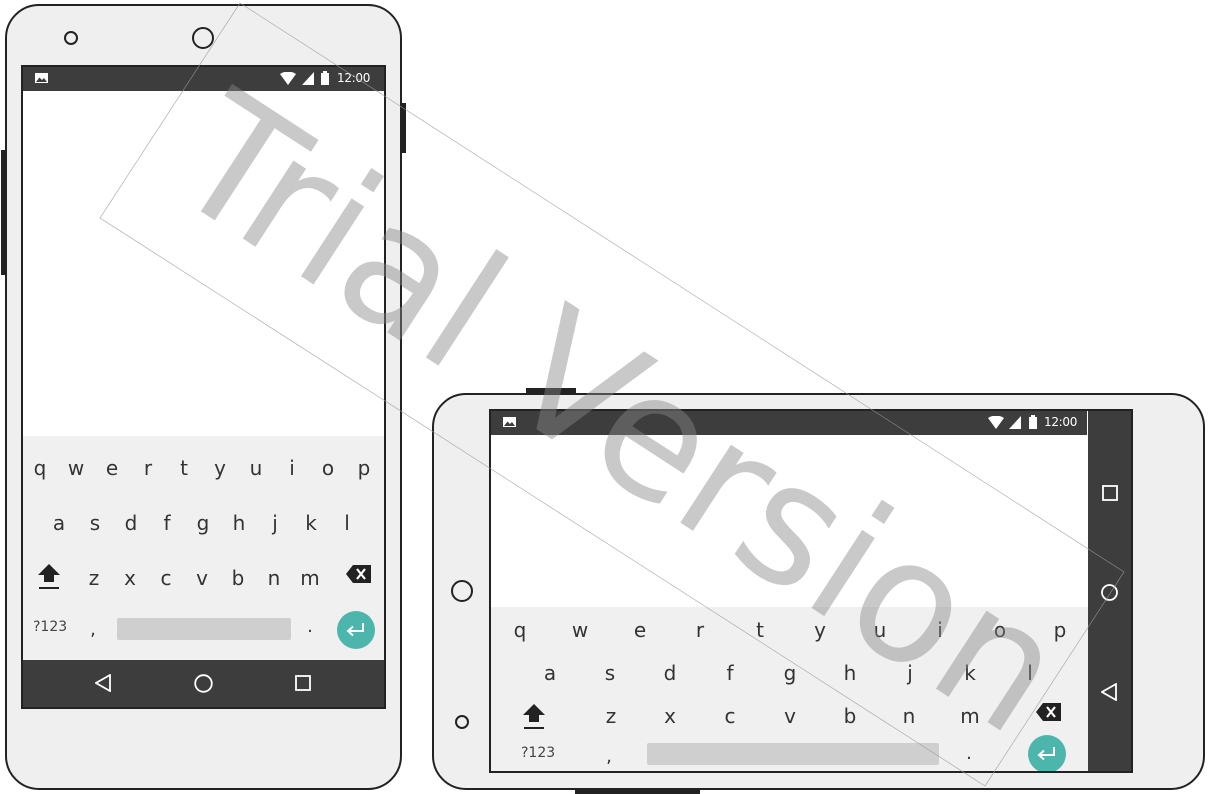  I want to click on landscape-status-bar: 12:00, so click(789, 423).